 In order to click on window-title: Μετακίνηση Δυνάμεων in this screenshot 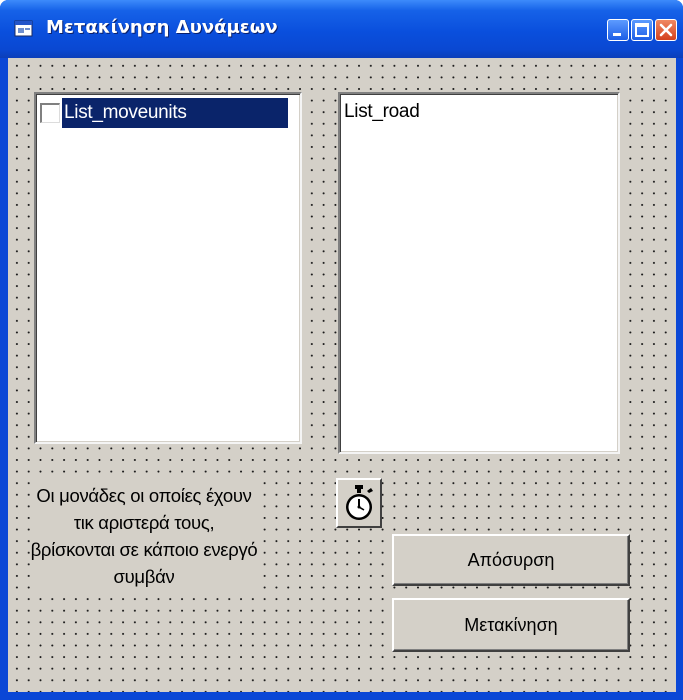, I will do `click(162, 27)`.